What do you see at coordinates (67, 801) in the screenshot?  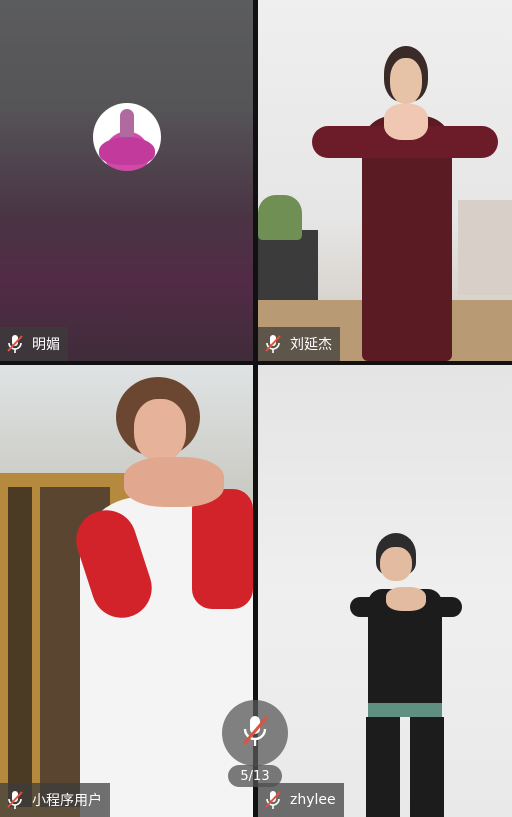 I see `participant-name: 小程序用户` at bounding box center [67, 801].